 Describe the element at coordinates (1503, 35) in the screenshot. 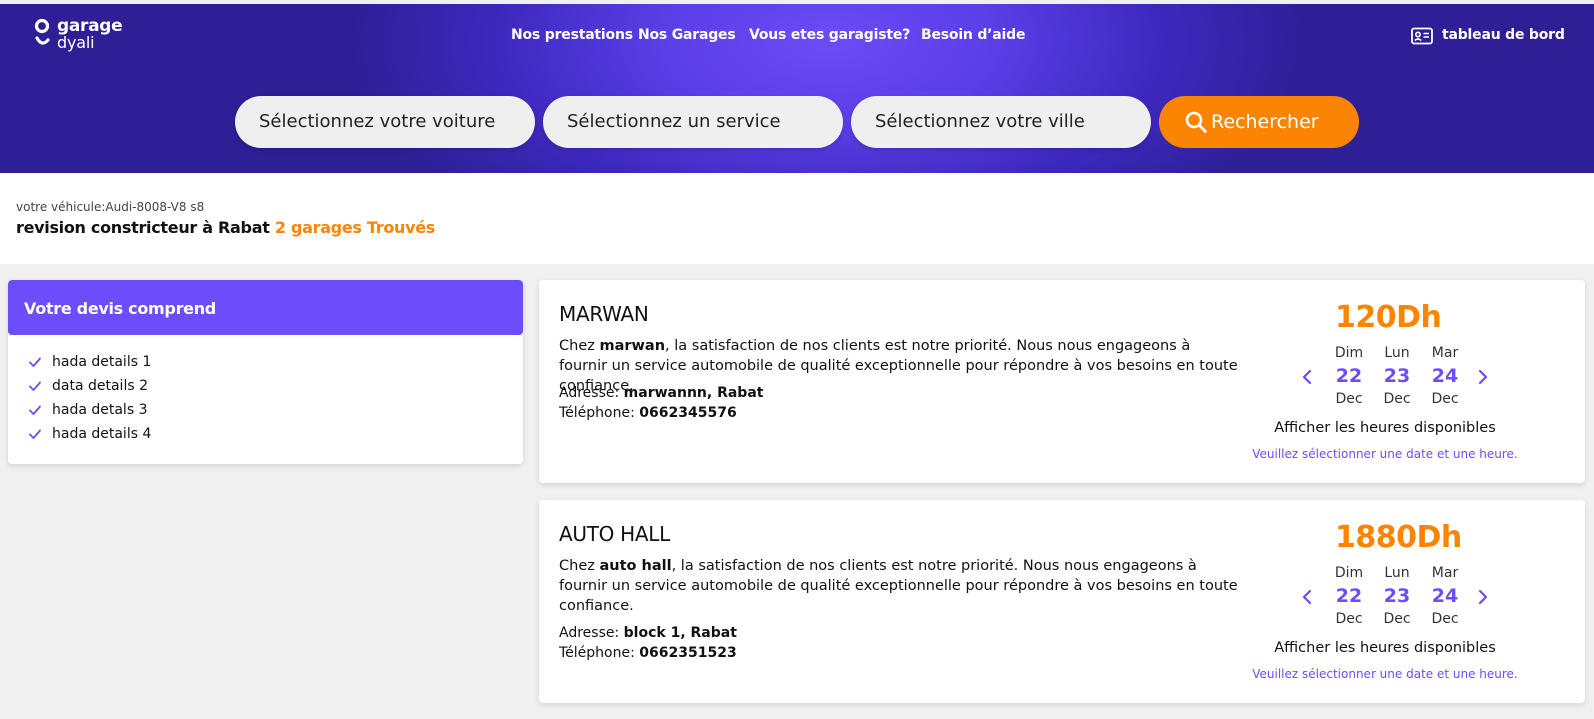

I see `dashboard-label: tableau de bord` at that location.